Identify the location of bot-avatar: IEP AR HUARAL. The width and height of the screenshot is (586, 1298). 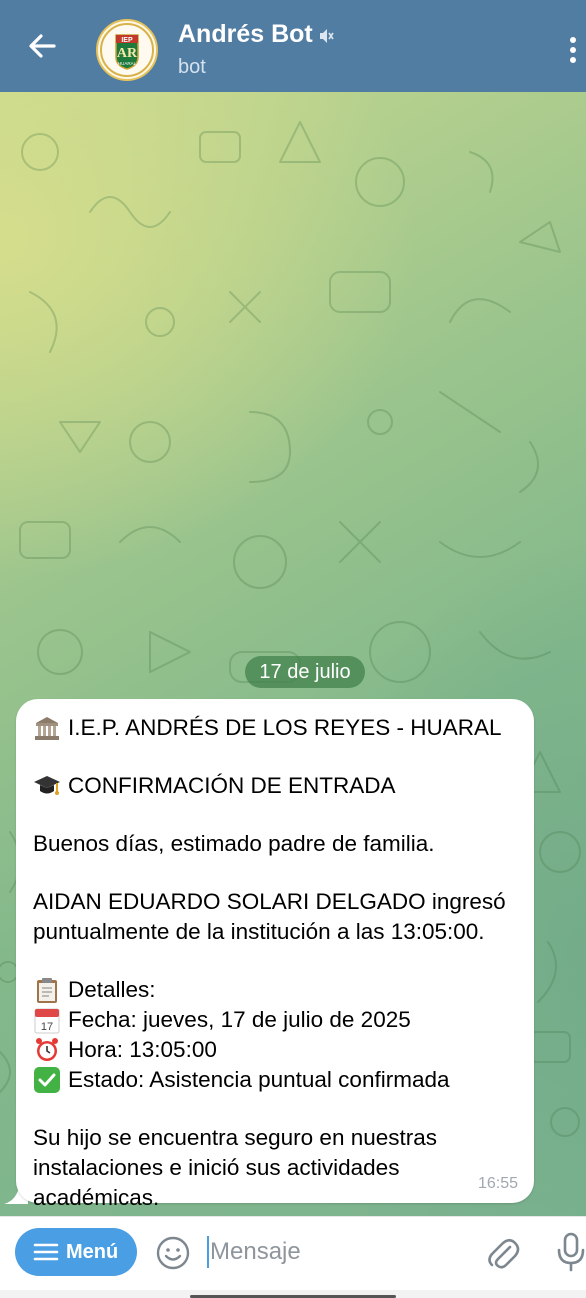
(127, 50).